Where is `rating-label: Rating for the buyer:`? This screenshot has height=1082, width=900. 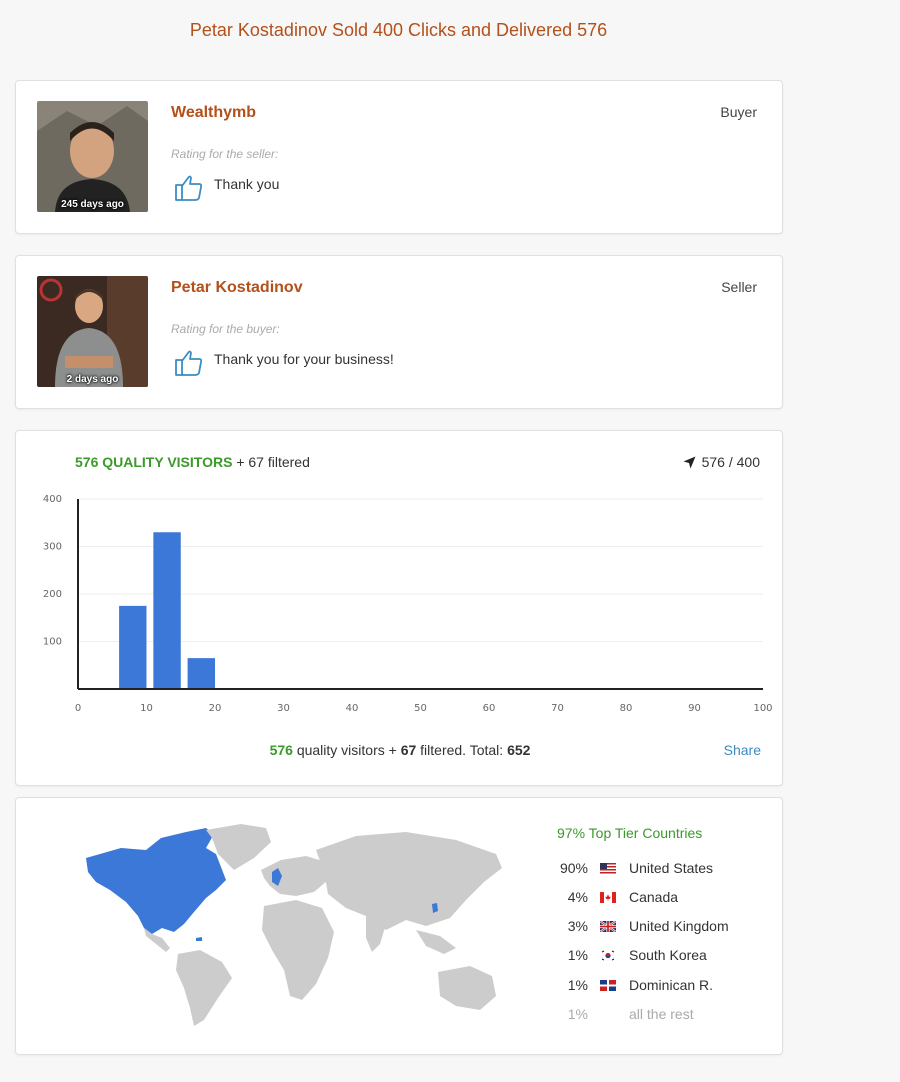
rating-label: Rating for the buyer: is located at coordinates (225, 329).